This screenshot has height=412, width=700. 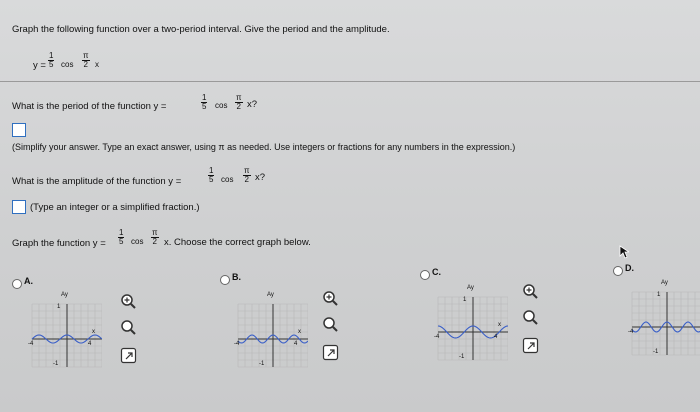 I want to click on option-label: B., so click(x=236, y=277).